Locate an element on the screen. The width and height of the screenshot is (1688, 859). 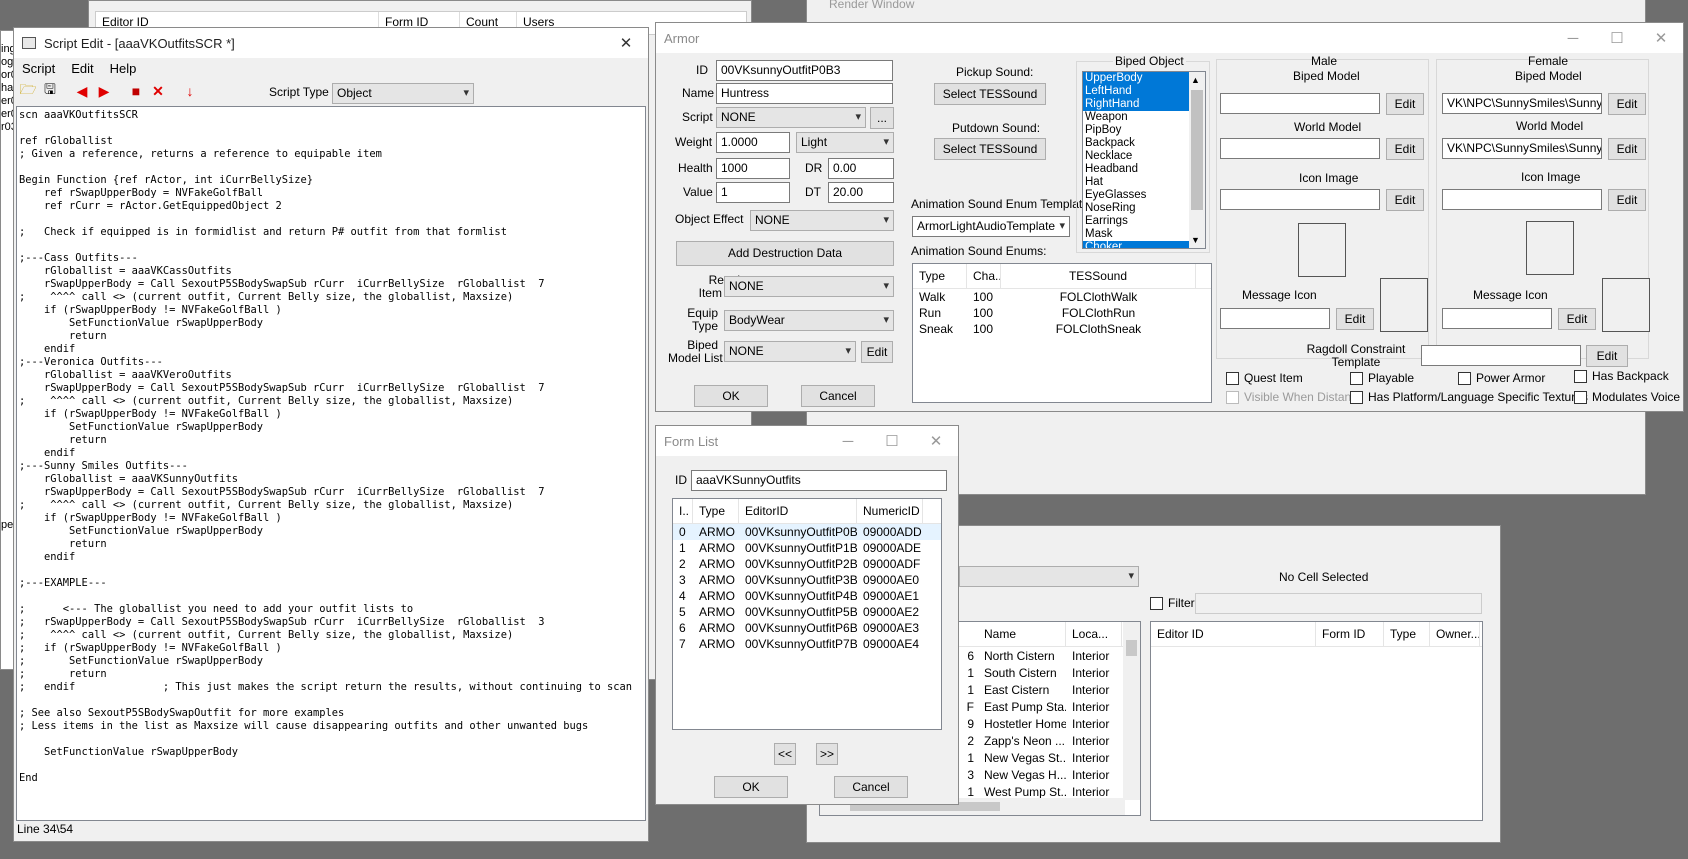
refs-col-form-id: Form ID is located at coordinates (1350, 634).